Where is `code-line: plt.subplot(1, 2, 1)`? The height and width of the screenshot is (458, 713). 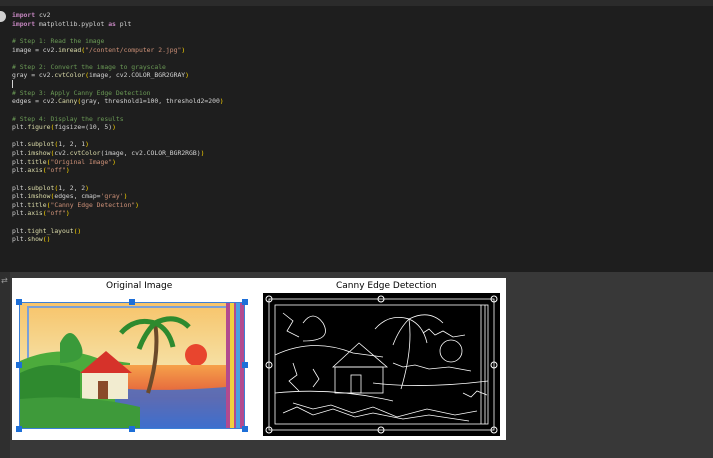 code-line: plt.subplot(1, 2, 1) is located at coordinates (118, 144).